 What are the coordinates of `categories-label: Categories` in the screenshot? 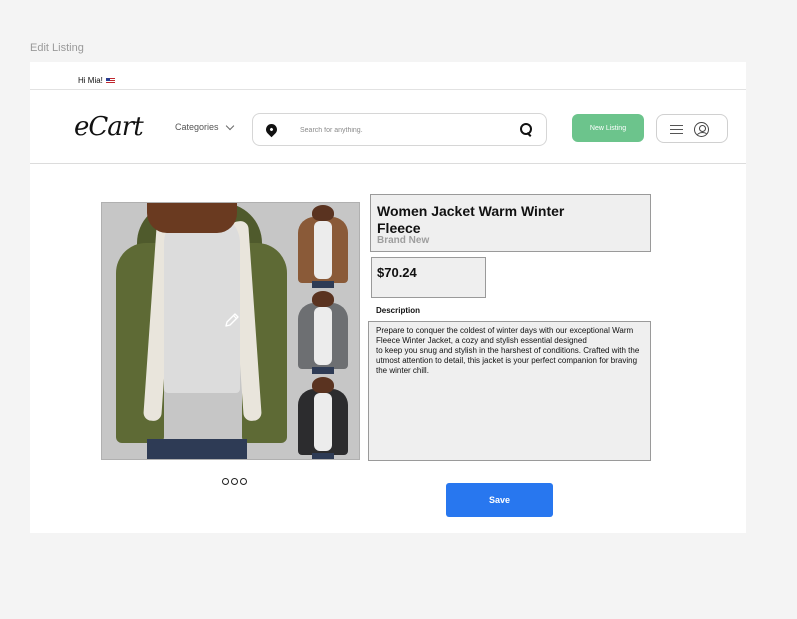 It's located at (197, 127).